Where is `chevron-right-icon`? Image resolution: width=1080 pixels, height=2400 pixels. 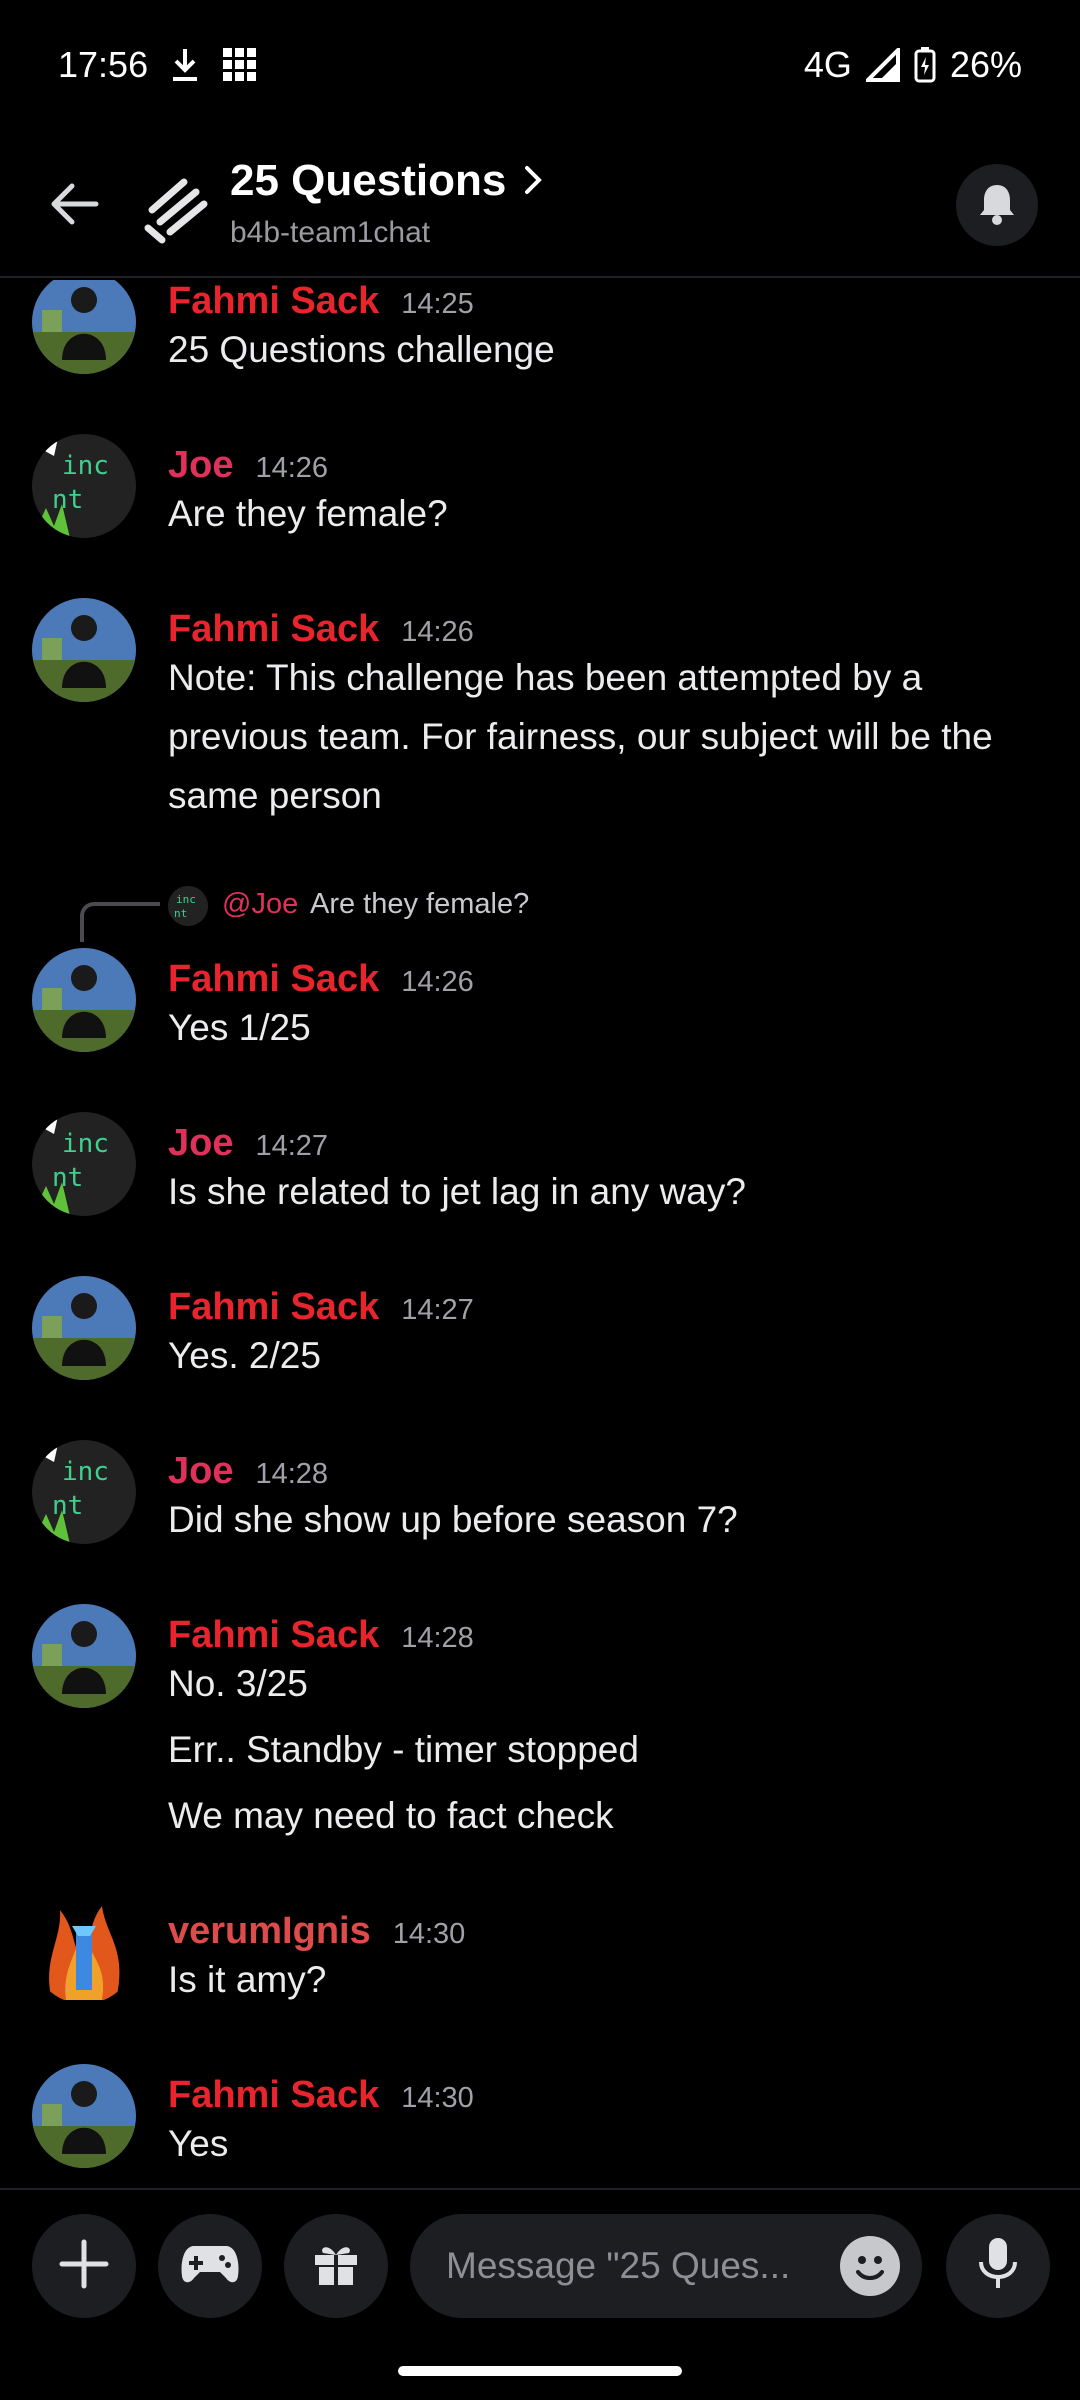
chevron-right-icon is located at coordinates (533, 181).